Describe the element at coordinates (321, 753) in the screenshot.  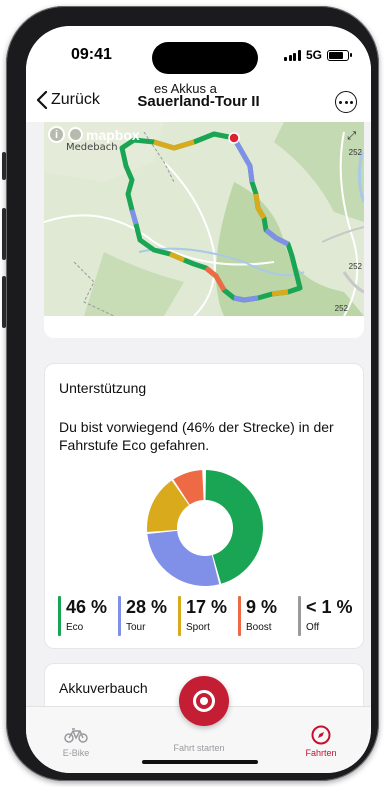
I see `tab-label: Fahrten` at that location.